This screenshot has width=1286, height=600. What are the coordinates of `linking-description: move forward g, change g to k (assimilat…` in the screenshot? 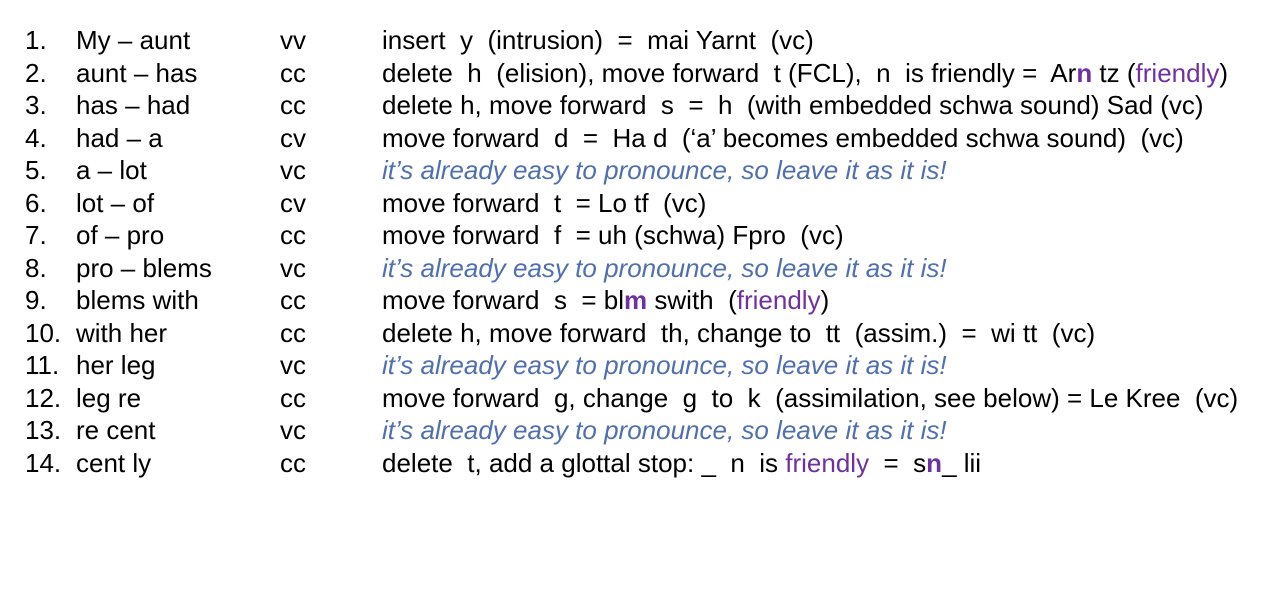 It's located at (827, 398).